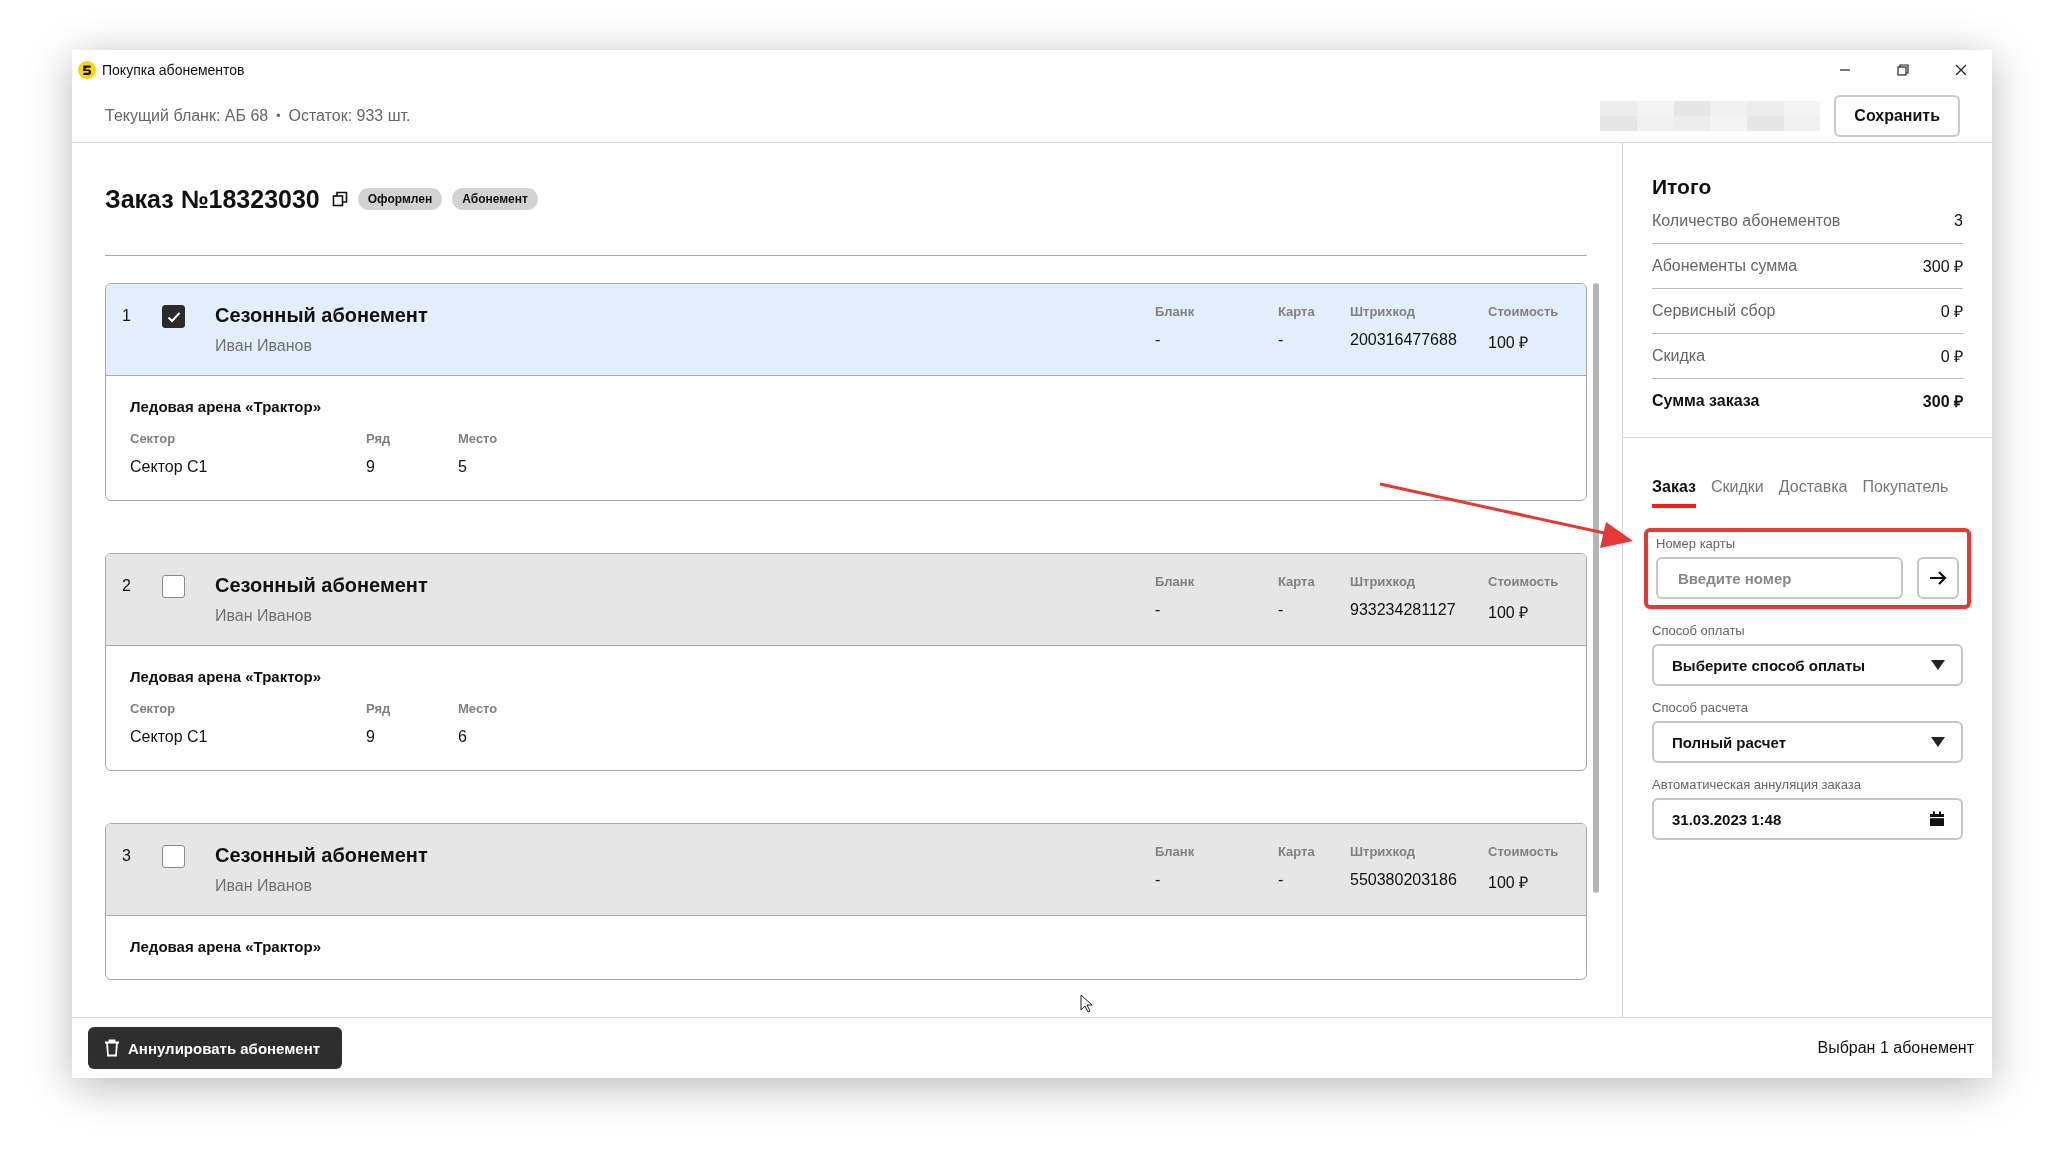 The height and width of the screenshot is (1173, 2066). Describe the element at coordinates (1087, 1004) in the screenshot. I see `cursor-icon` at that location.